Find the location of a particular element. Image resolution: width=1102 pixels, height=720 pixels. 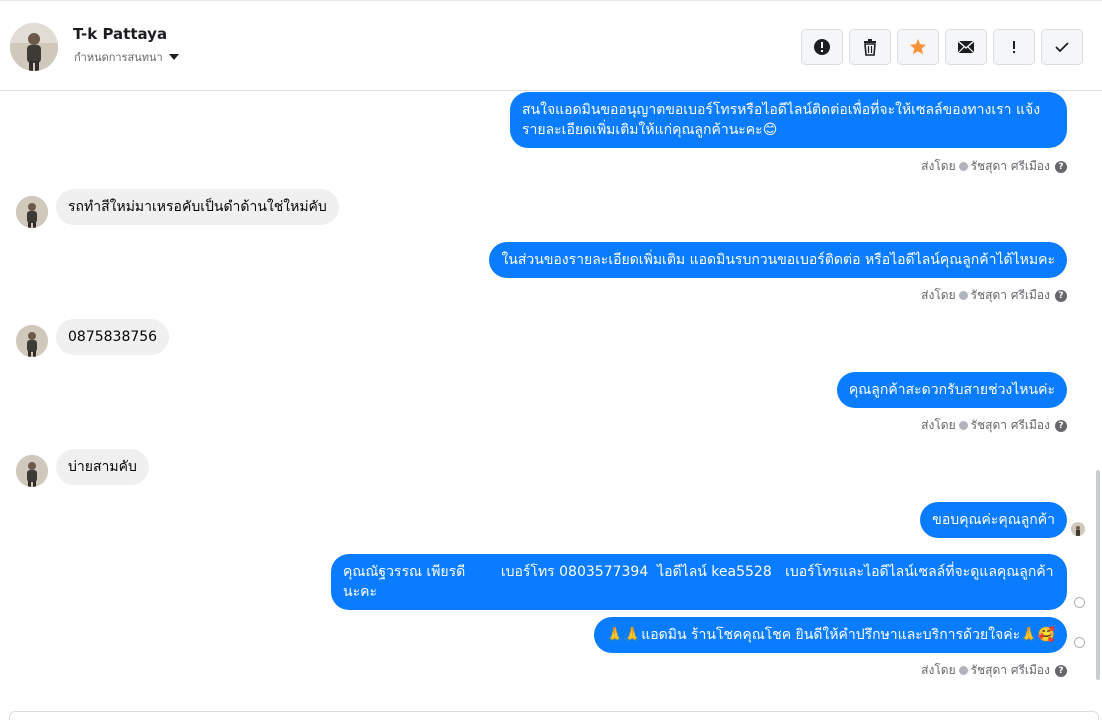

conversation-toolbar is located at coordinates (942, 47).